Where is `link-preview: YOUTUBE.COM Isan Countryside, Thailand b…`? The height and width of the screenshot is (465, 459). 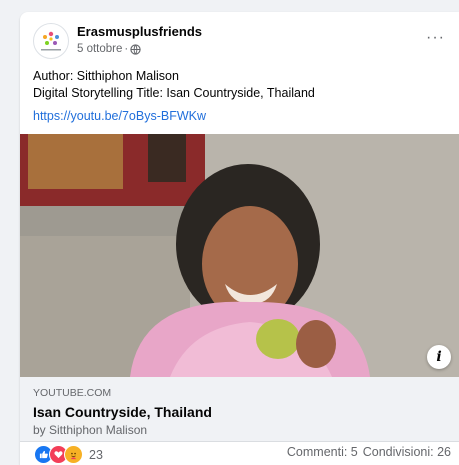
link-preview: YOUTUBE.COM Isan Countryside, Thailand b… is located at coordinates (239, 409).